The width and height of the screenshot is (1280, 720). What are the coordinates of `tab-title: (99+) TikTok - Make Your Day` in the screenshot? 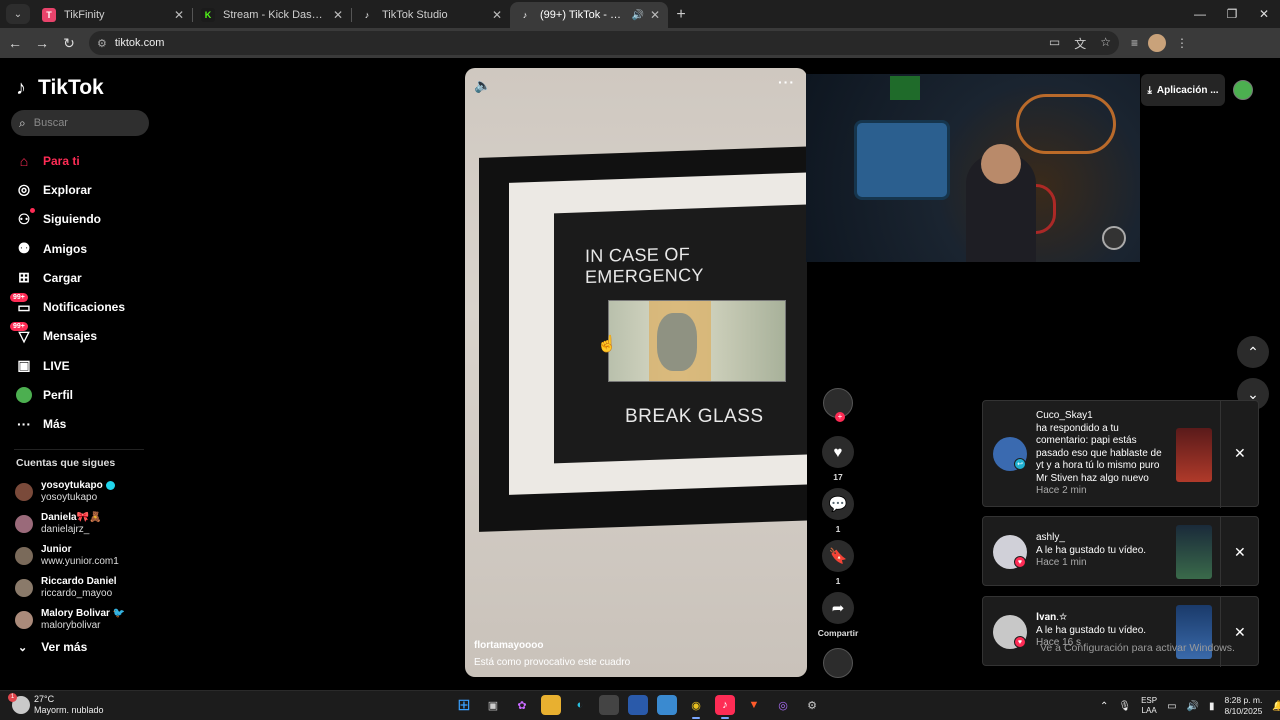 It's located at (583, 15).